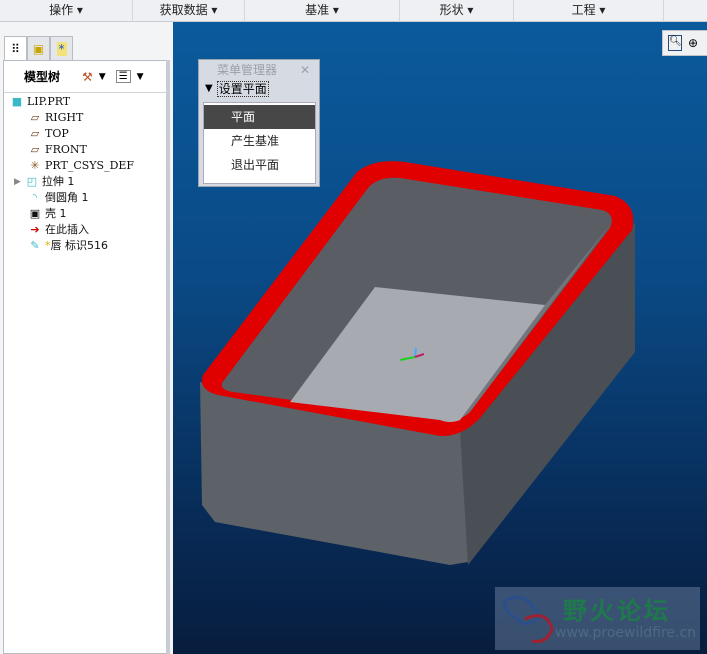  What do you see at coordinates (57, 150) in the screenshot?
I see `tree-item-front: ▱ FRONT` at bounding box center [57, 150].